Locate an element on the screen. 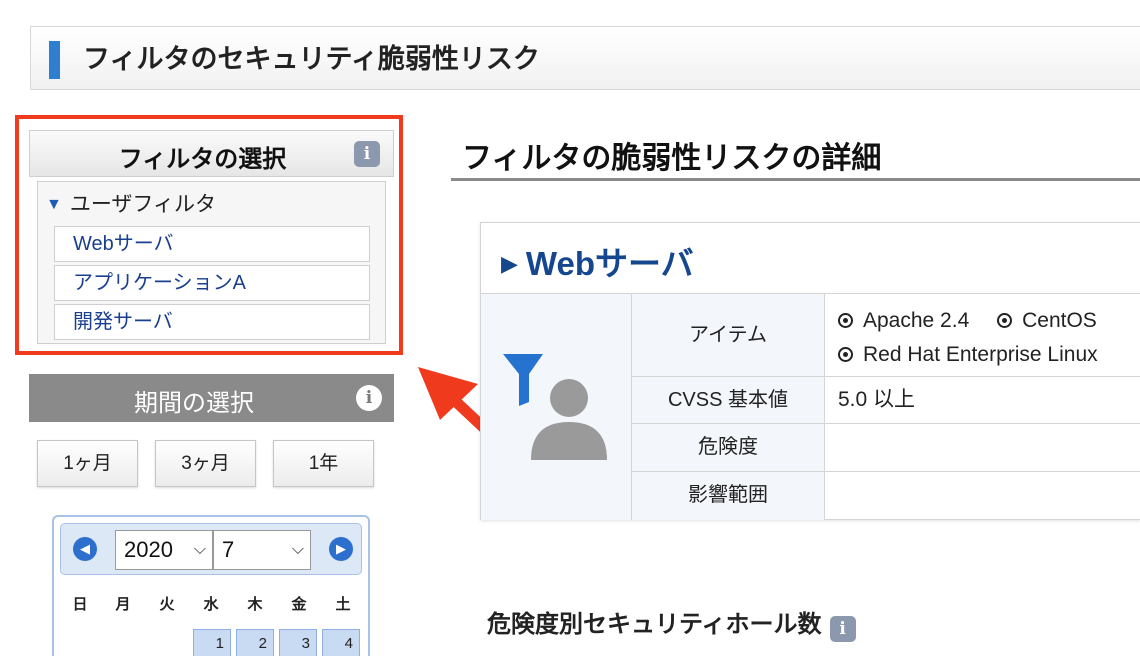 The width and height of the screenshot is (1140, 656). item-centos: CentOS is located at coordinates (1059, 320).